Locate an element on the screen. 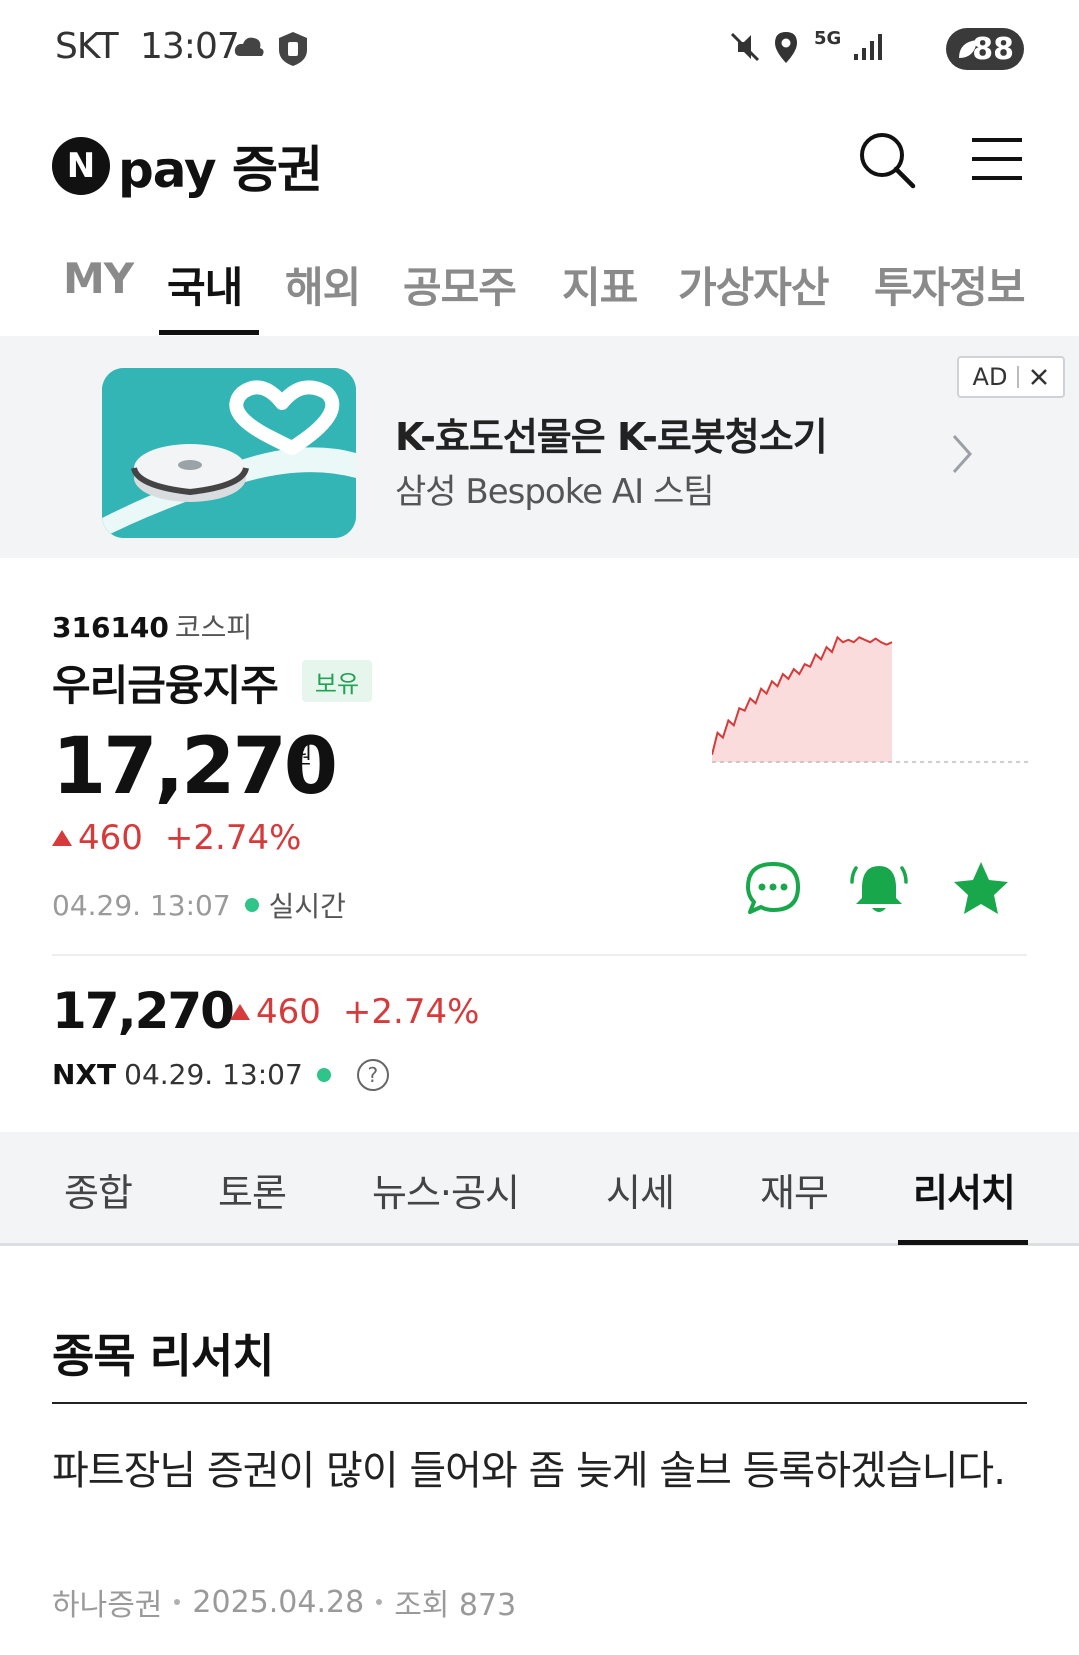 The height and width of the screenshot is (1655, 1079). logo-text: pay 증권 is located at coordinates (220, 170).